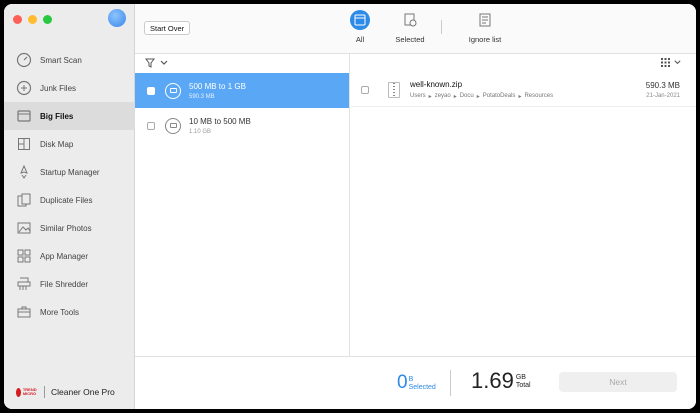  I want to click on sidebar-item-label: File Shredder, so click(64, 284).